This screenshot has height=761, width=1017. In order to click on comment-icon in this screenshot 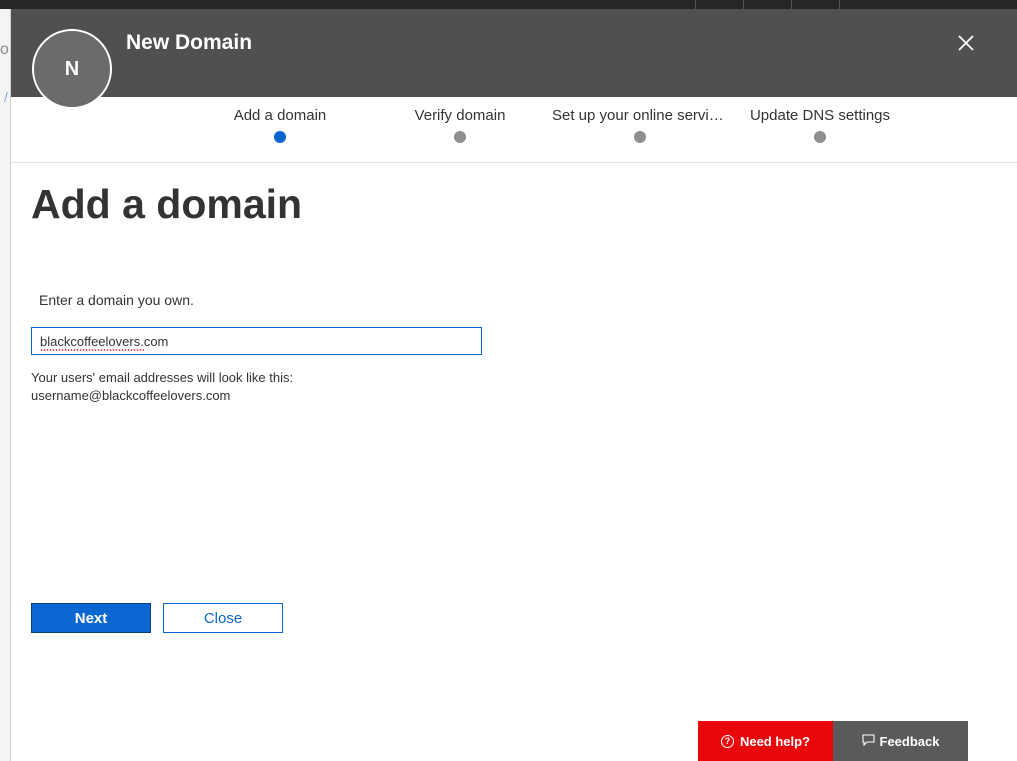, I will do `click(868, 741)`.